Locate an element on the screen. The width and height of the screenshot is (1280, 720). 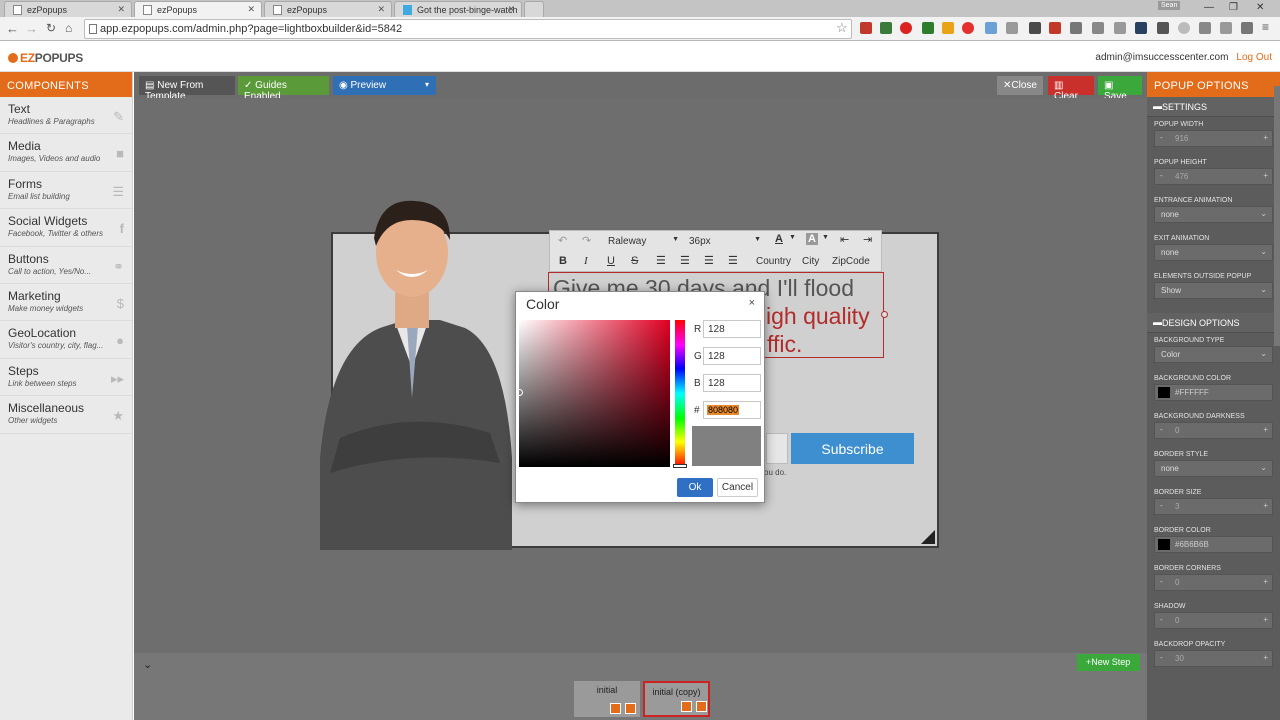
ezpopups-logo: EZPOPUPS is located at coordinates (45, 58).